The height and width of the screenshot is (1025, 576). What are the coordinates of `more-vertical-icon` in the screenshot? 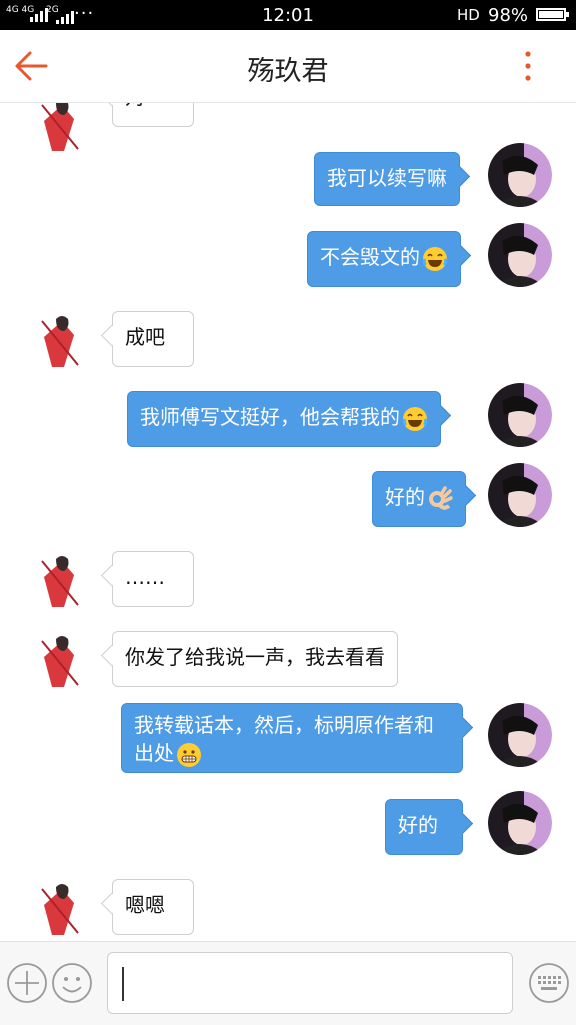 It's located at (528, 66).